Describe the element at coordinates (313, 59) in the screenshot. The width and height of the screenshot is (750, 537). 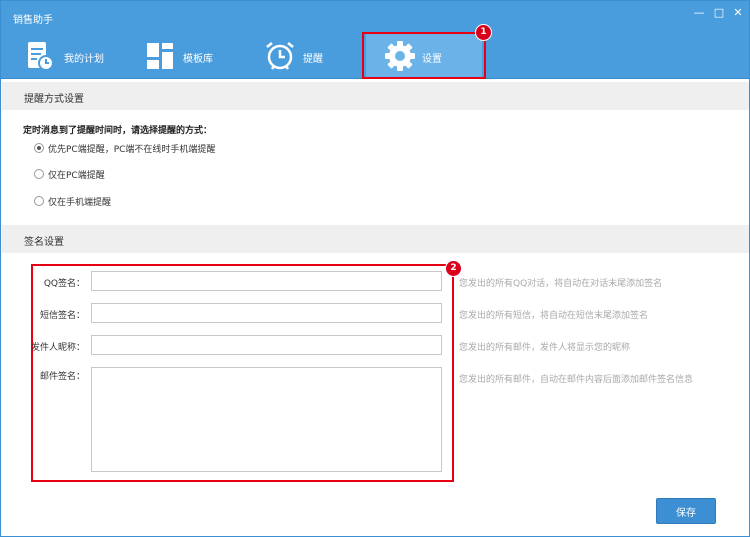
I see `tab-reminder-label: 提醒` at that location.